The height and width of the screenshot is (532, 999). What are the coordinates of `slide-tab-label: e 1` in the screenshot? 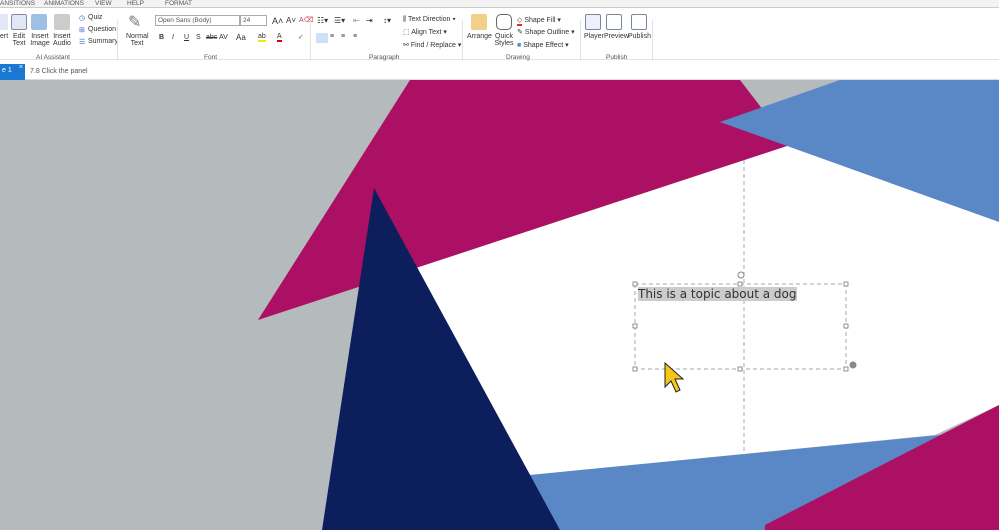 It's located at (7, 70).